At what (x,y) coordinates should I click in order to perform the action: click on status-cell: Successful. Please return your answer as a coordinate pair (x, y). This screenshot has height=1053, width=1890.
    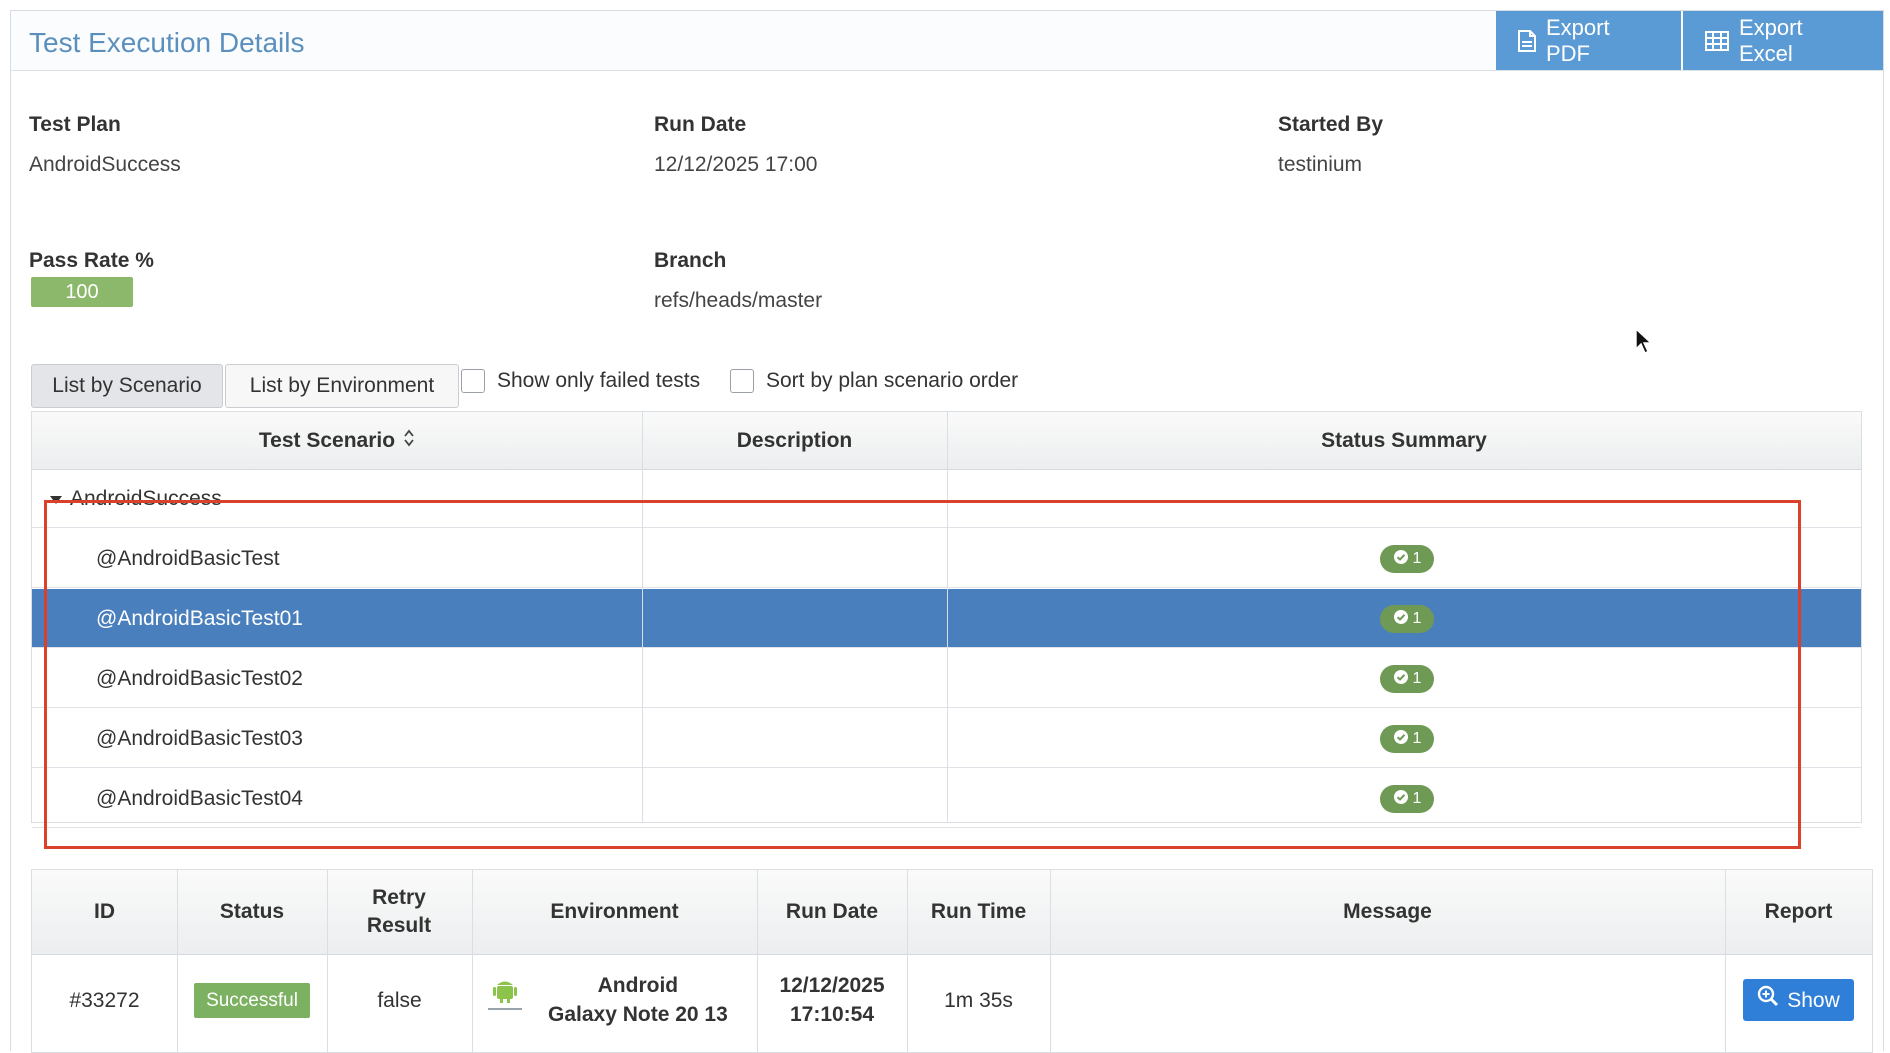
    Looking at the image, I should click on (252, 1000).